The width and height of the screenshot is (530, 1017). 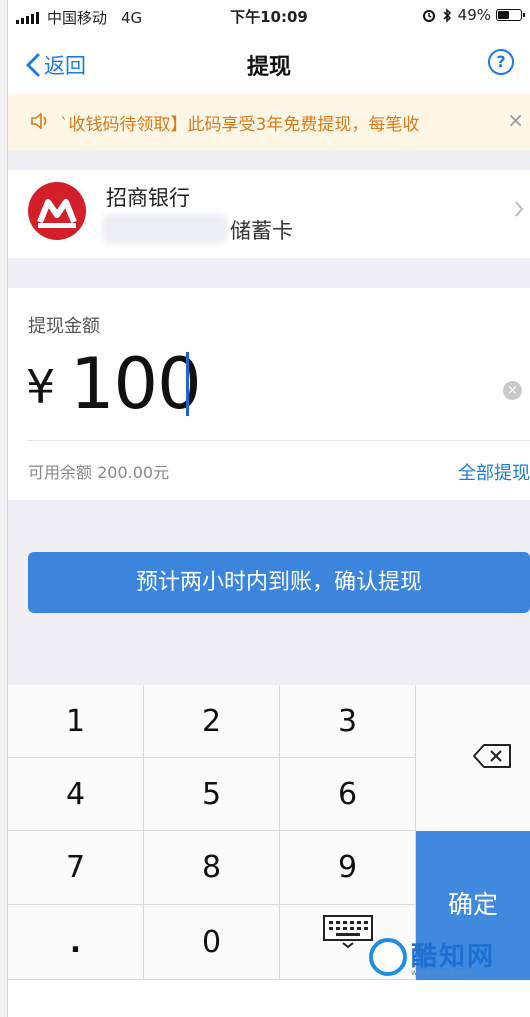 What do you see at coordinates (447, 15) in the screenshot?
I see `bluetooth-icon` at bounding box center [447, 15].